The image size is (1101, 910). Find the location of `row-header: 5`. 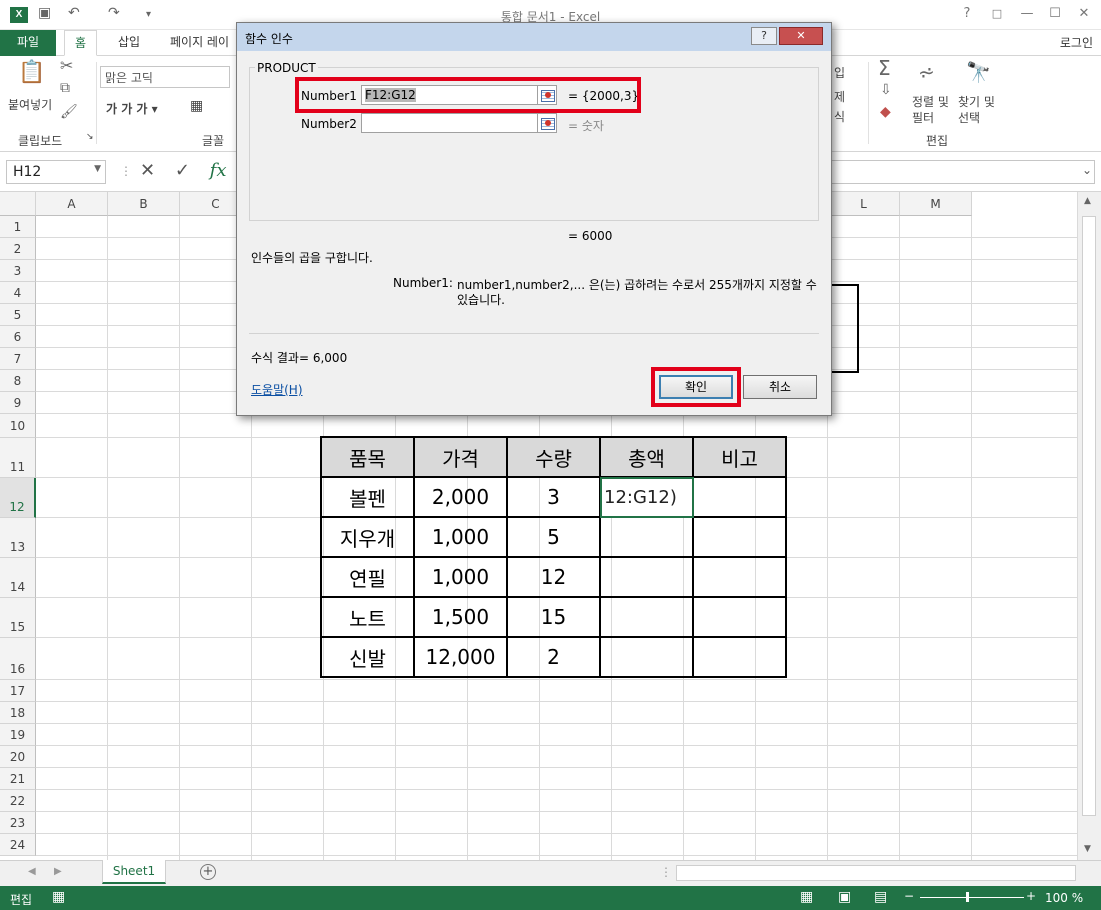

row-header: 5 is located at coordinates (18, 315).